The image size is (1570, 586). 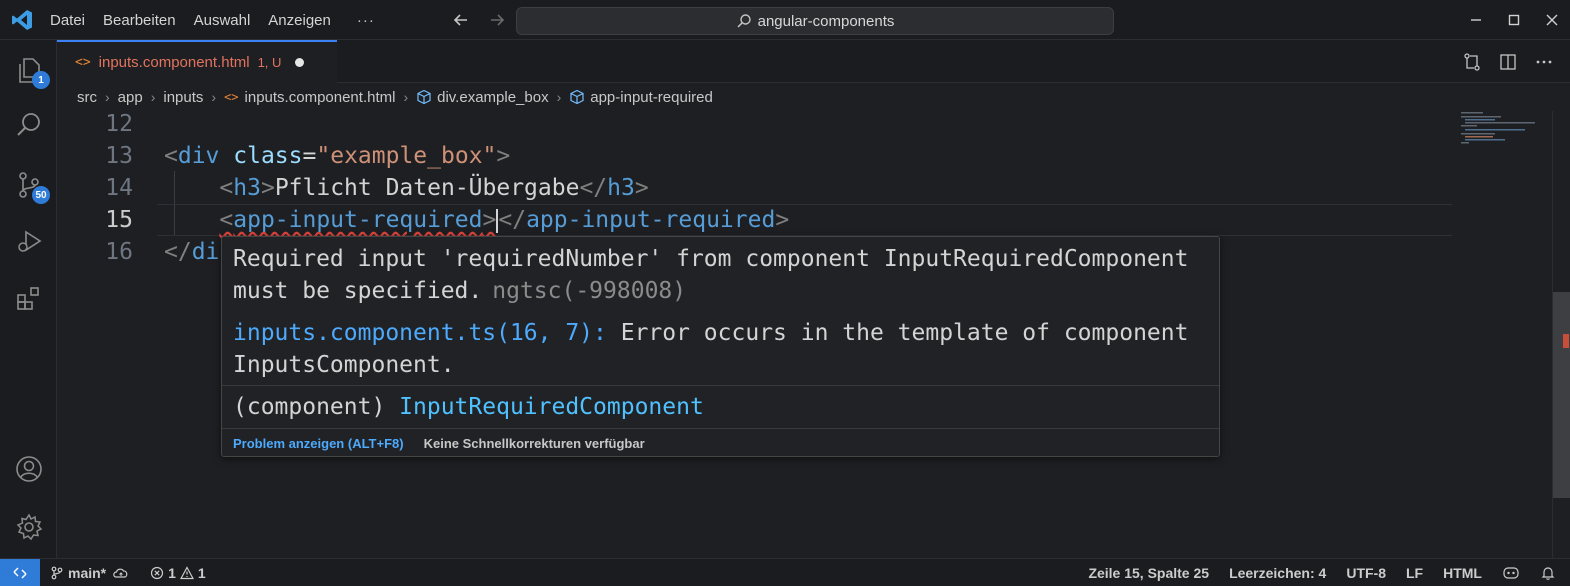 What do you see at coordinates (434, 188) in the screenshot?
I see `code-text: <h3>Pflicht Daten-Übergabe</h3>` at bounding box center [434, 188].